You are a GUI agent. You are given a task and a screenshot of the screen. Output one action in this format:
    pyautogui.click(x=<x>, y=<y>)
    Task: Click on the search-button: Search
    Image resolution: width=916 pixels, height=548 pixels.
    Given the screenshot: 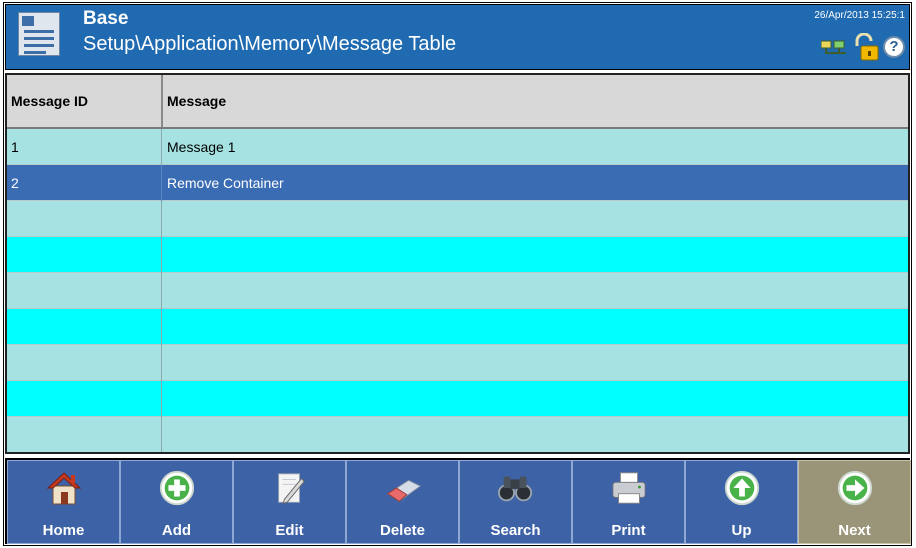 What is the action you would take?
    pyautogui.click(x=515, y=502)
    